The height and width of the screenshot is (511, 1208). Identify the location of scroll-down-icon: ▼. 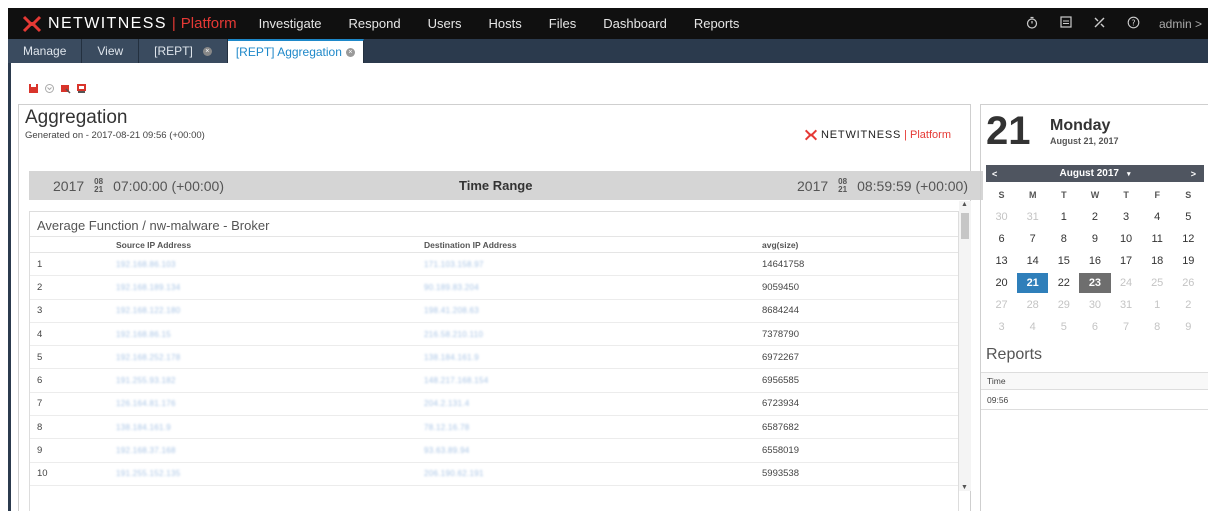
(964, 487).